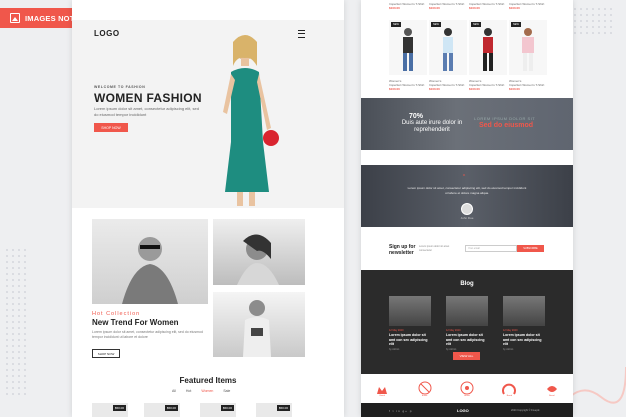 This screenshot has width=626, height=417. I want to click on tab-all: All, so click(174, 391).